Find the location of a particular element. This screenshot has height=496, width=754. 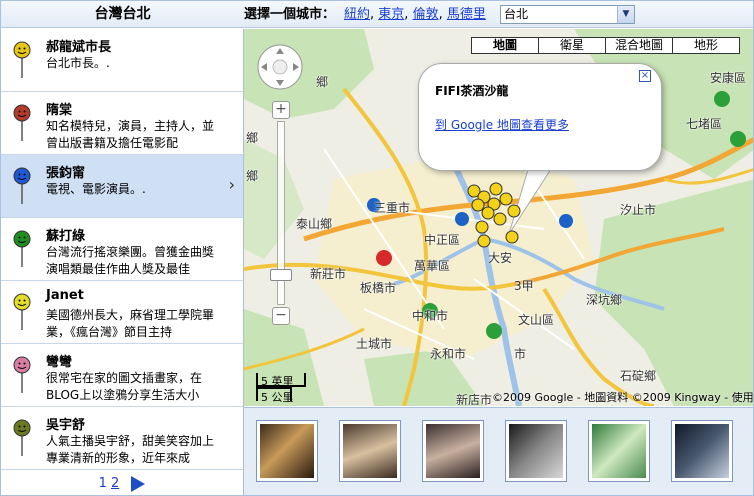

map-label-zhongzheng: 中正區 is located at coordinates (442, 240).